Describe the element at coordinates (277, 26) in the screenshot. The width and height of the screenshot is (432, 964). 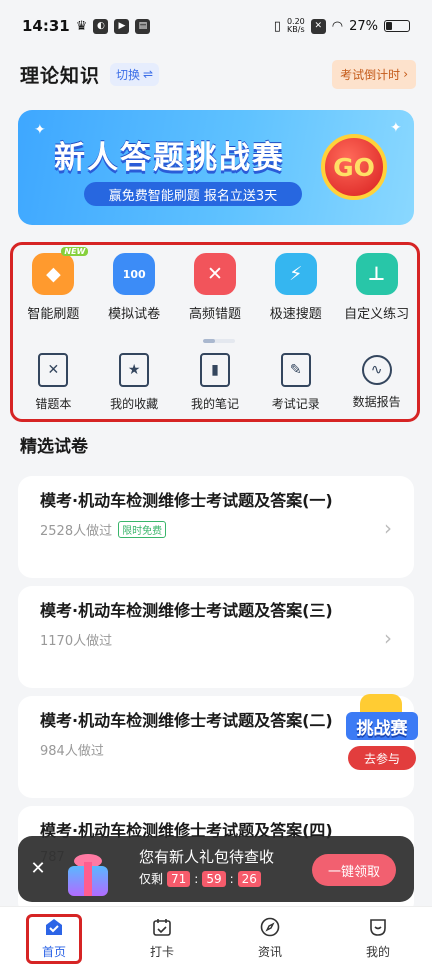
I see `vibrate-icon: ▯` at that location.